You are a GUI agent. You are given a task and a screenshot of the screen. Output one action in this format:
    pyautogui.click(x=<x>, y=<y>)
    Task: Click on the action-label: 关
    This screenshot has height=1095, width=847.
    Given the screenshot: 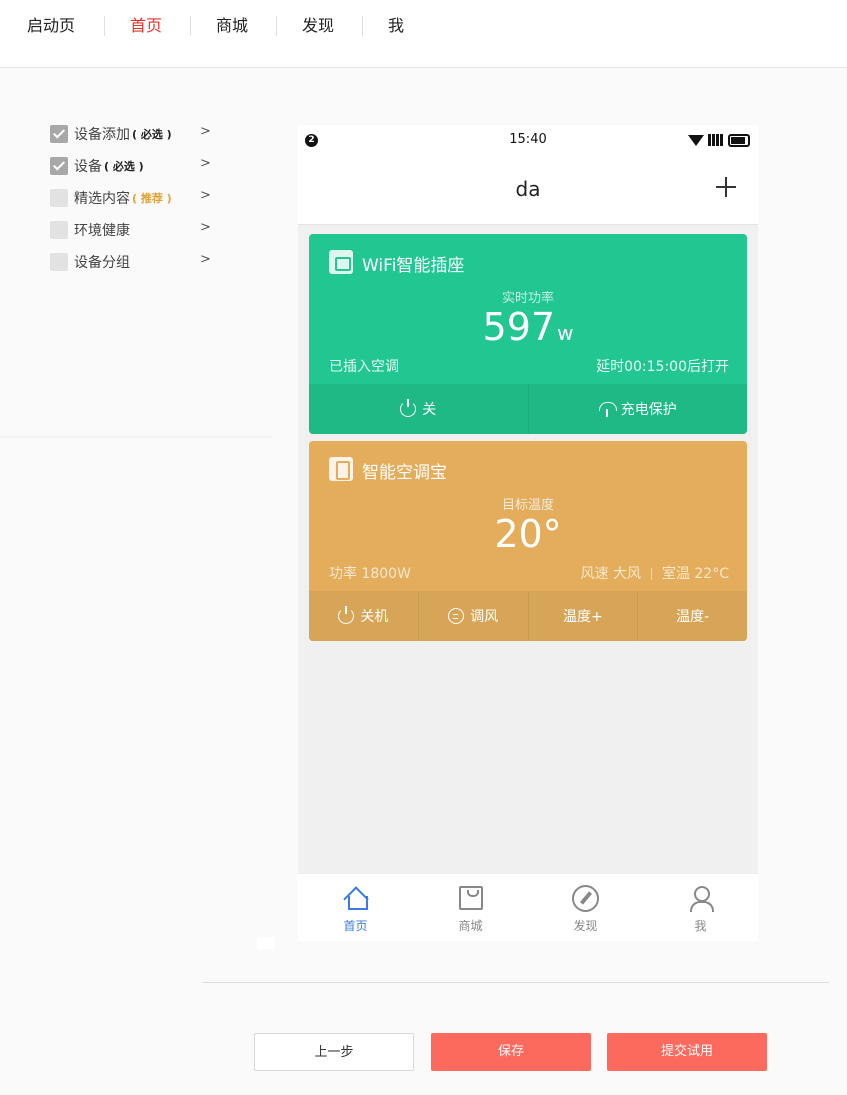 What is the action you would take?
    pyautogui.click(x=429, y=410)
    